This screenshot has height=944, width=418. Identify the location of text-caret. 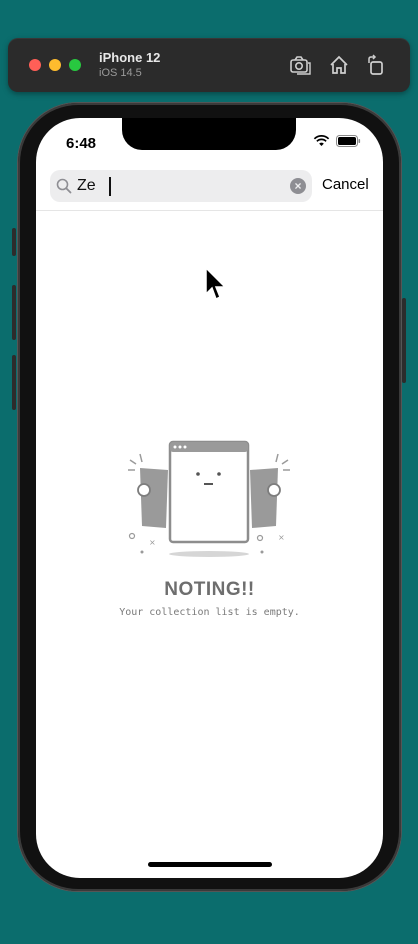
(110, 186).